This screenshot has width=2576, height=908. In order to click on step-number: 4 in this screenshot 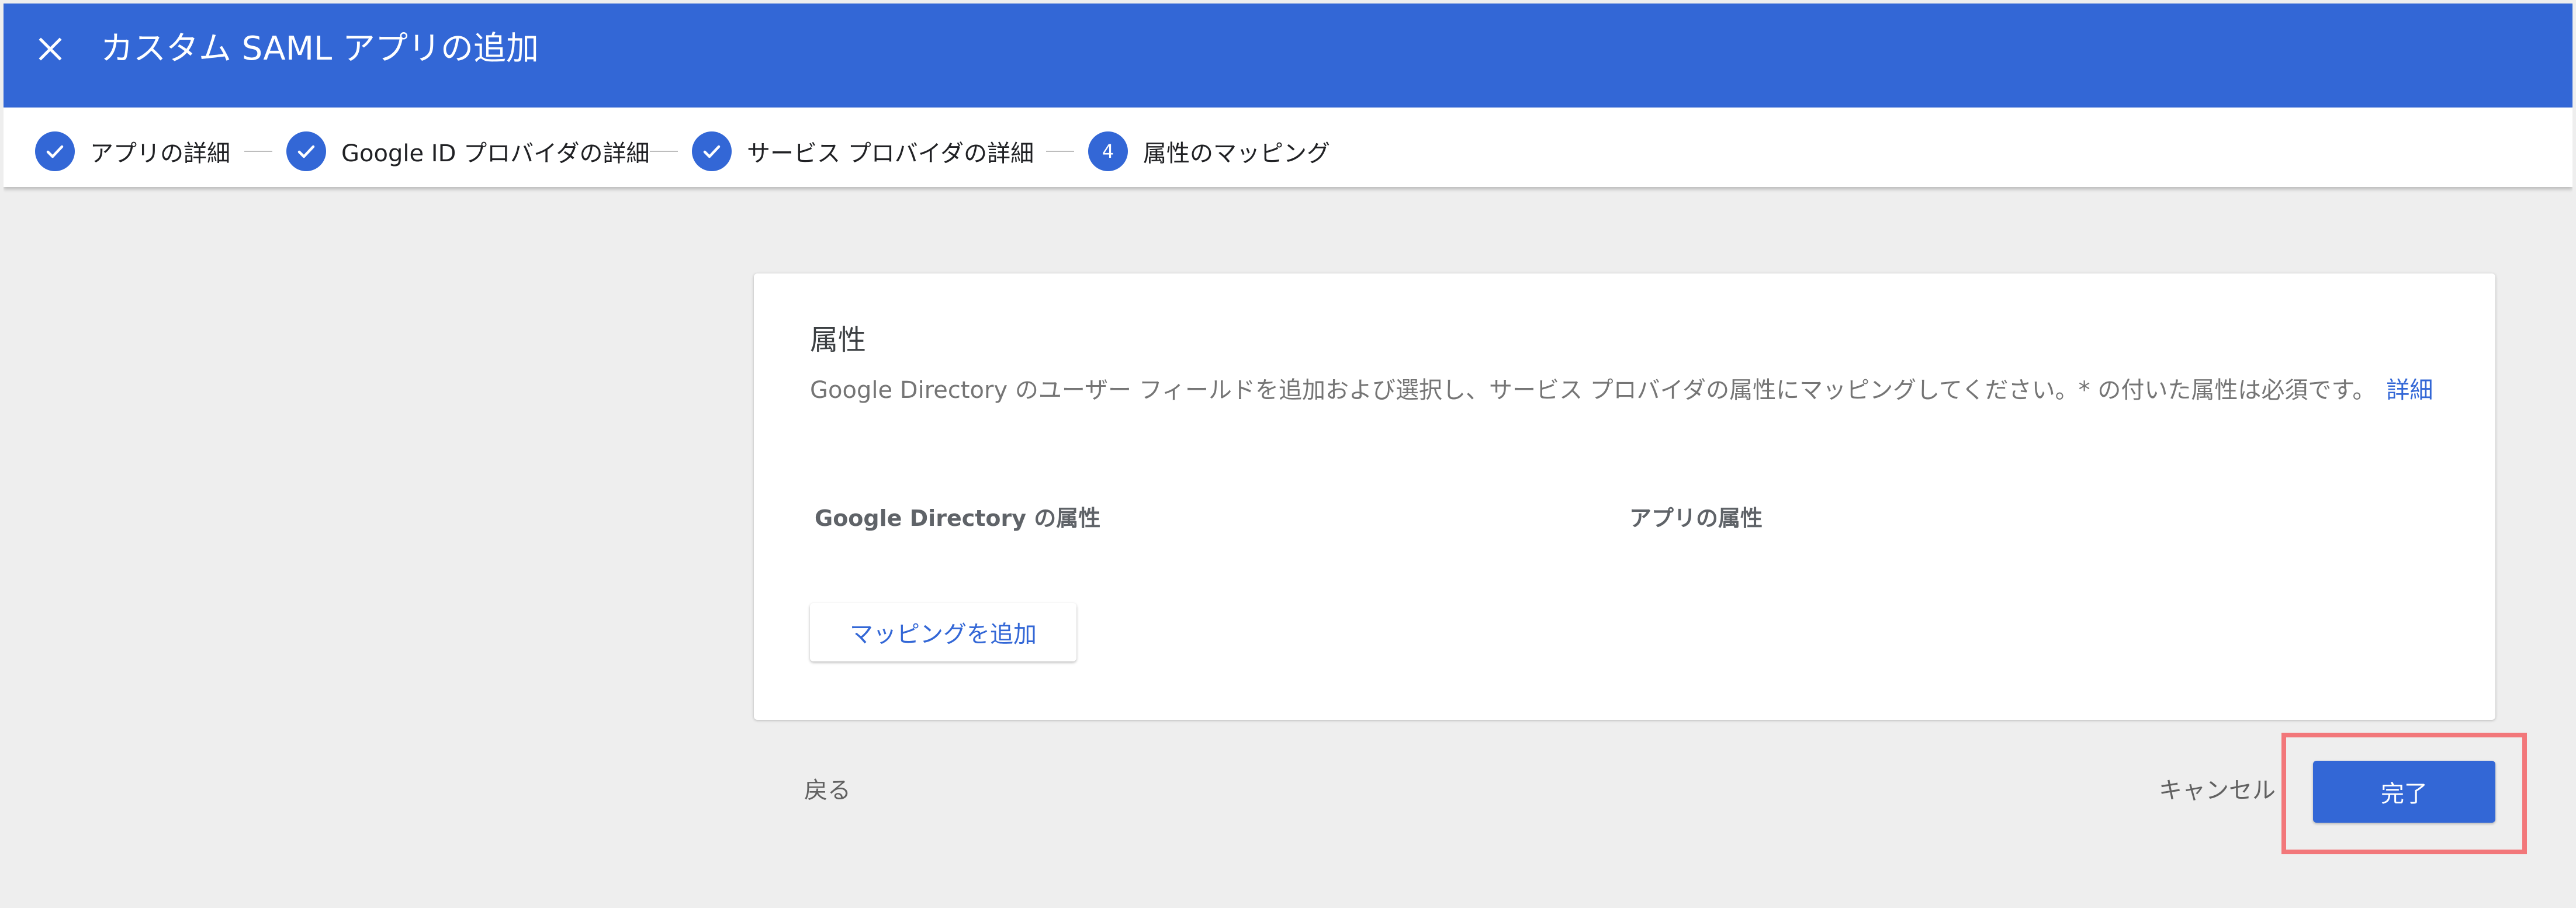, I will do `click(1108, 151)`.